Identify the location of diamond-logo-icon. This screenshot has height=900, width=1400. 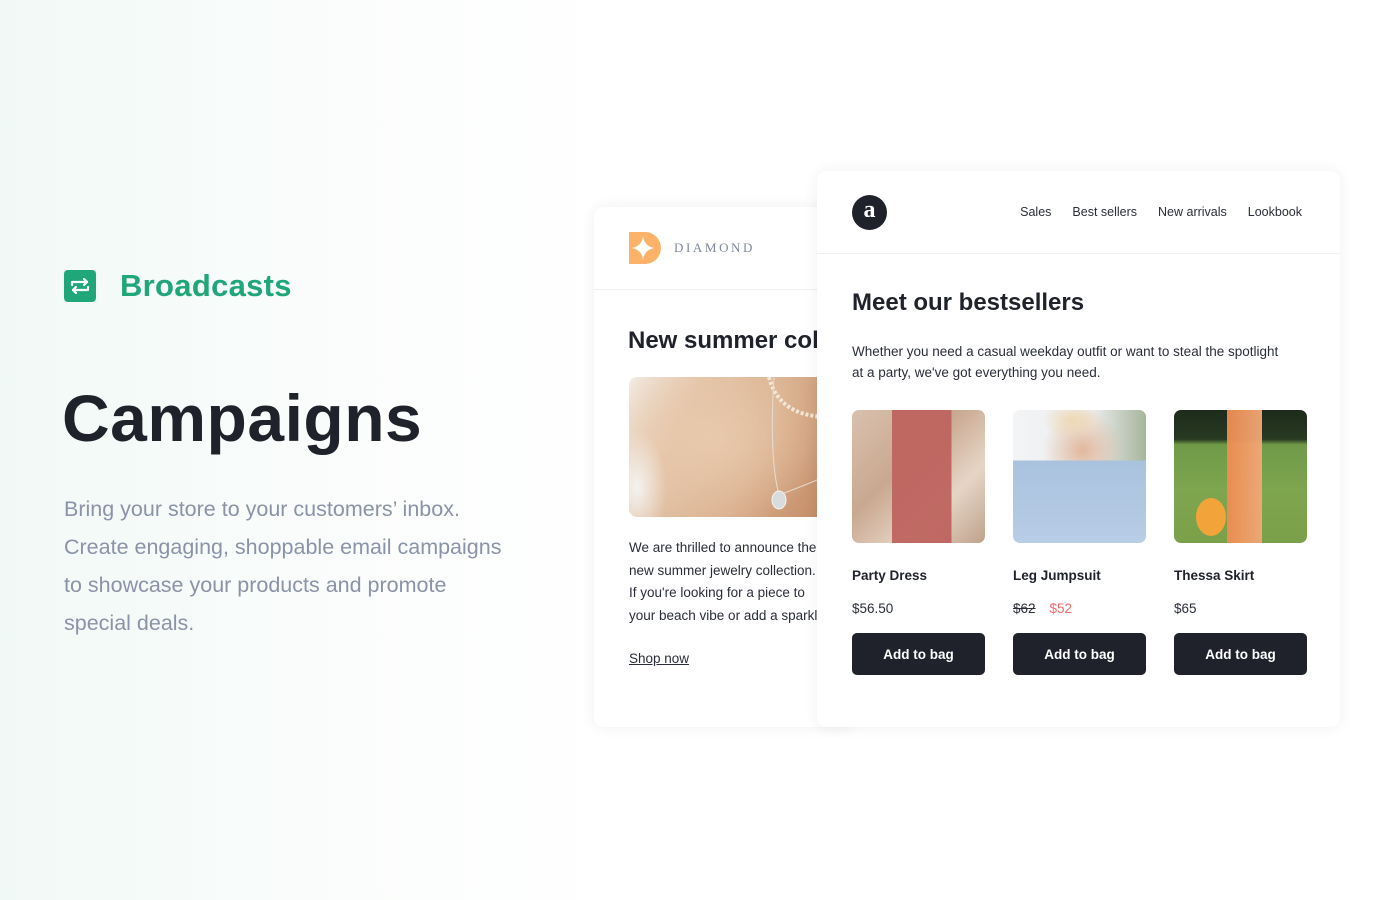
(645, 248).